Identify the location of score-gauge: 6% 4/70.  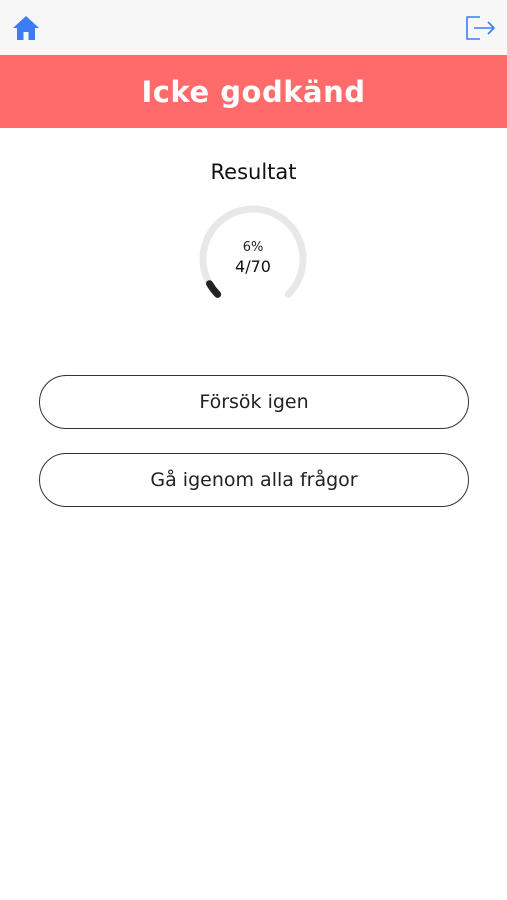
(253, 259).